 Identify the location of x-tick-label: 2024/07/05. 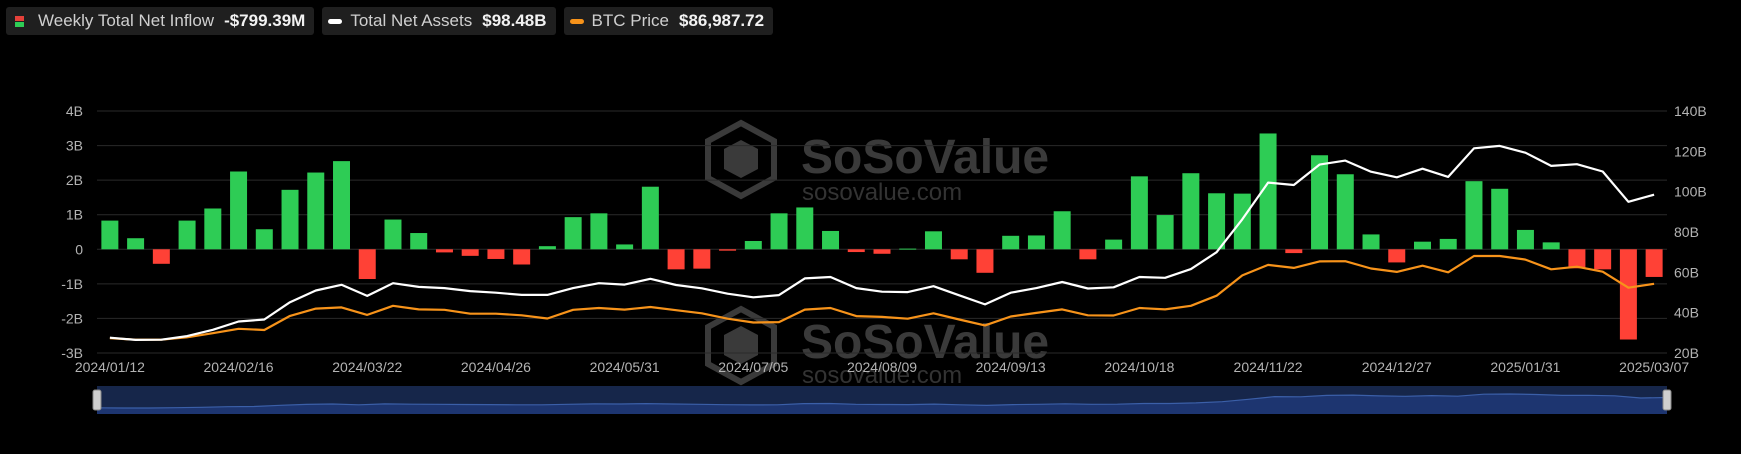
(753, 367).